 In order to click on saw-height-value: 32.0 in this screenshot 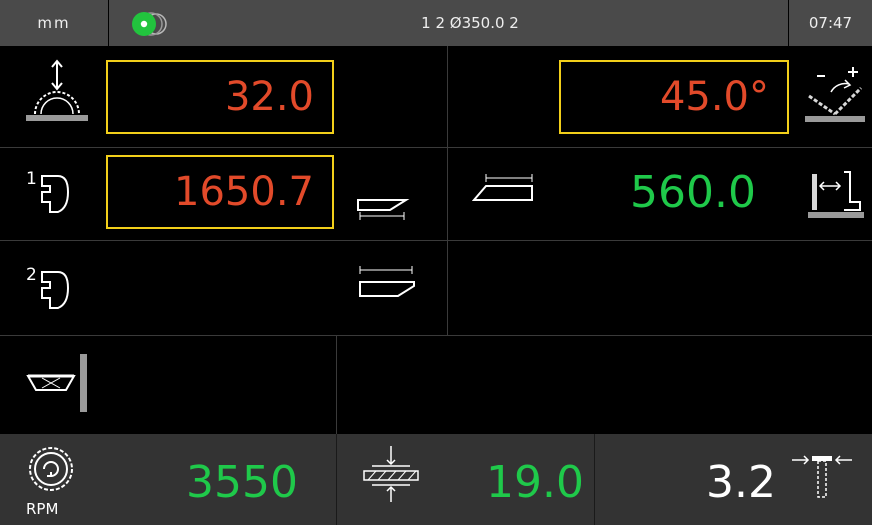, I will do `click(220, 97)`.